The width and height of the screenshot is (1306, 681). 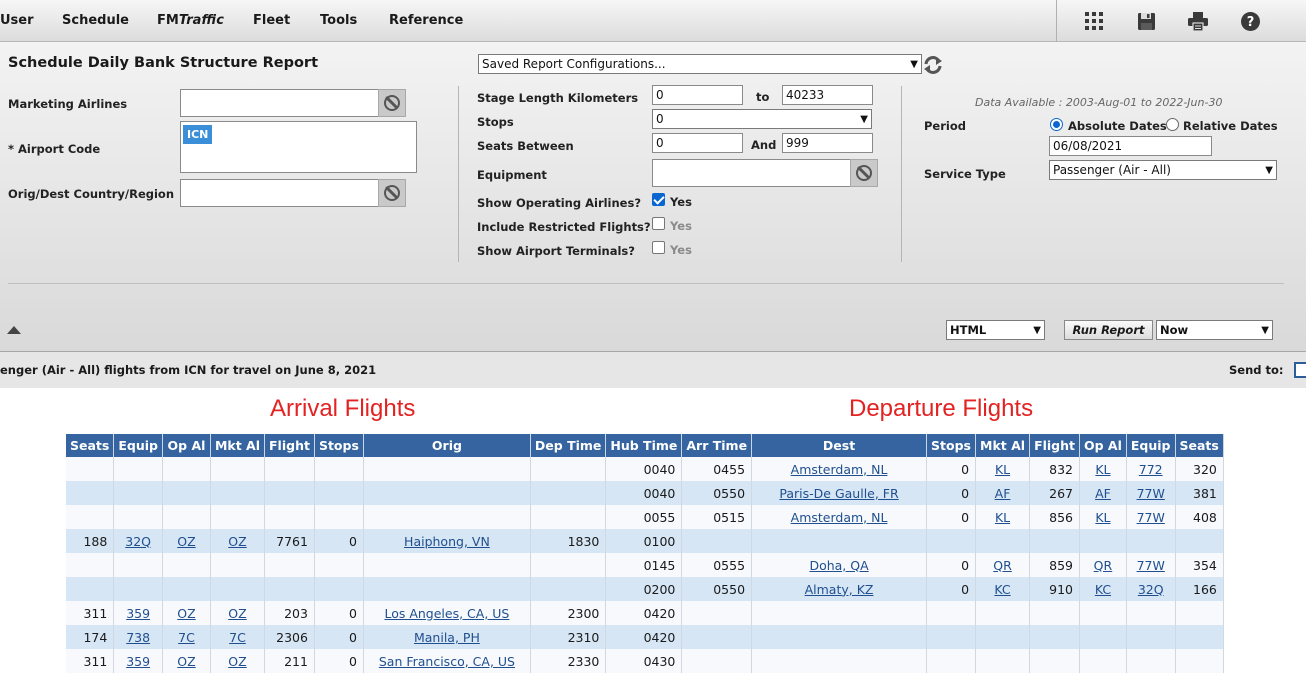 I want to click on table-row: 0055 0515 Amsterdam, NL 0 KL 856 KL 77W 408, so click(x=645, y=517).